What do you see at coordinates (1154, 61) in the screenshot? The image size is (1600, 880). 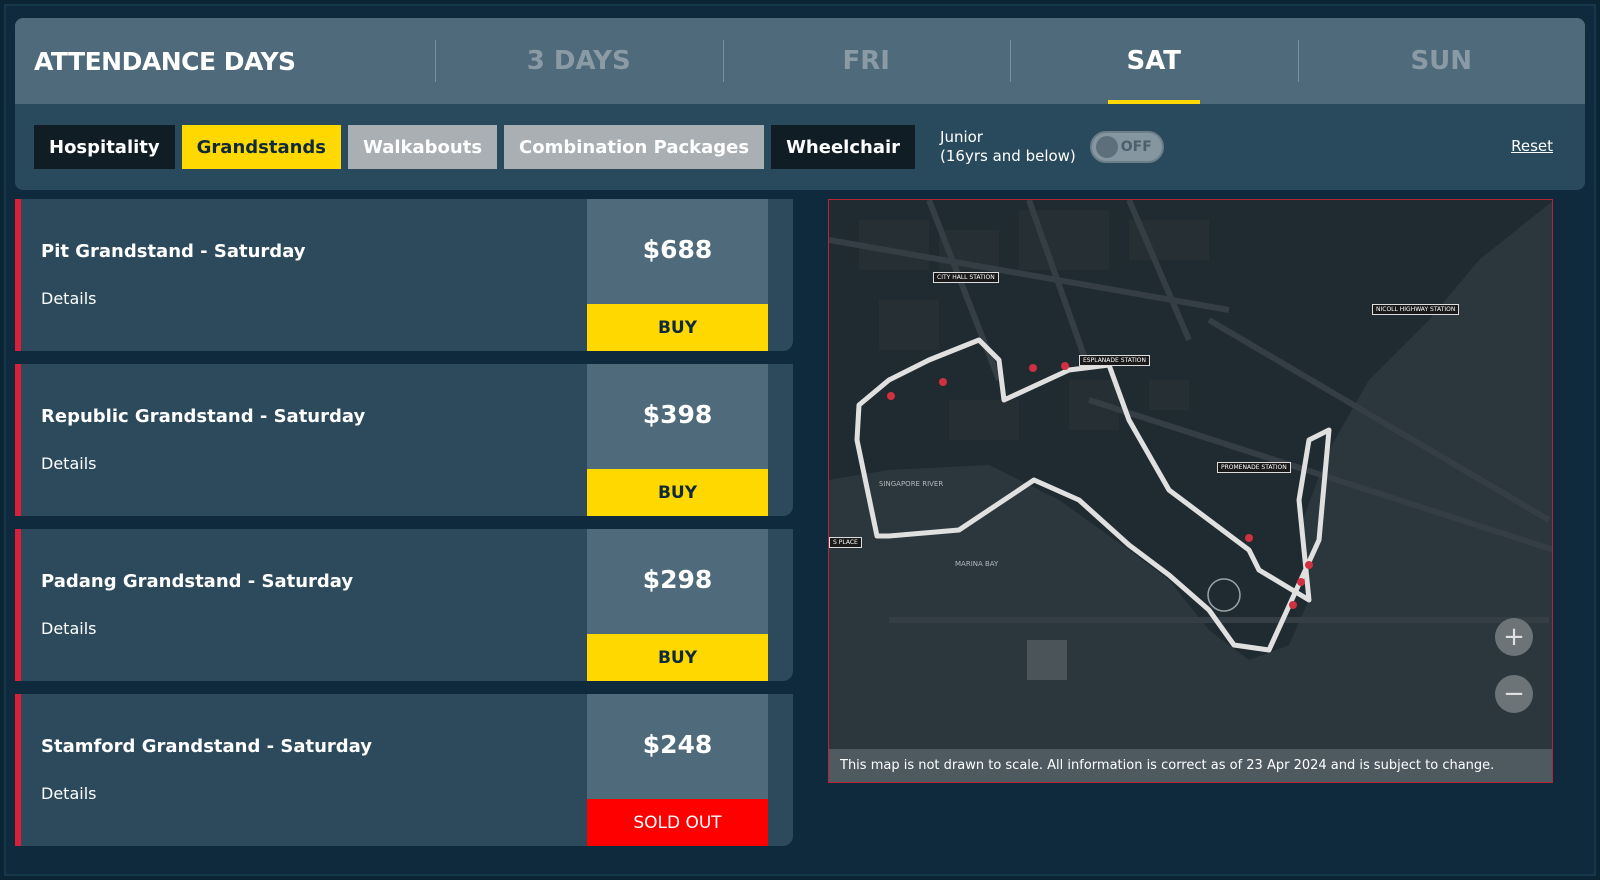 I see `tab-sat: SAT` at bounding box center [1154, 61].